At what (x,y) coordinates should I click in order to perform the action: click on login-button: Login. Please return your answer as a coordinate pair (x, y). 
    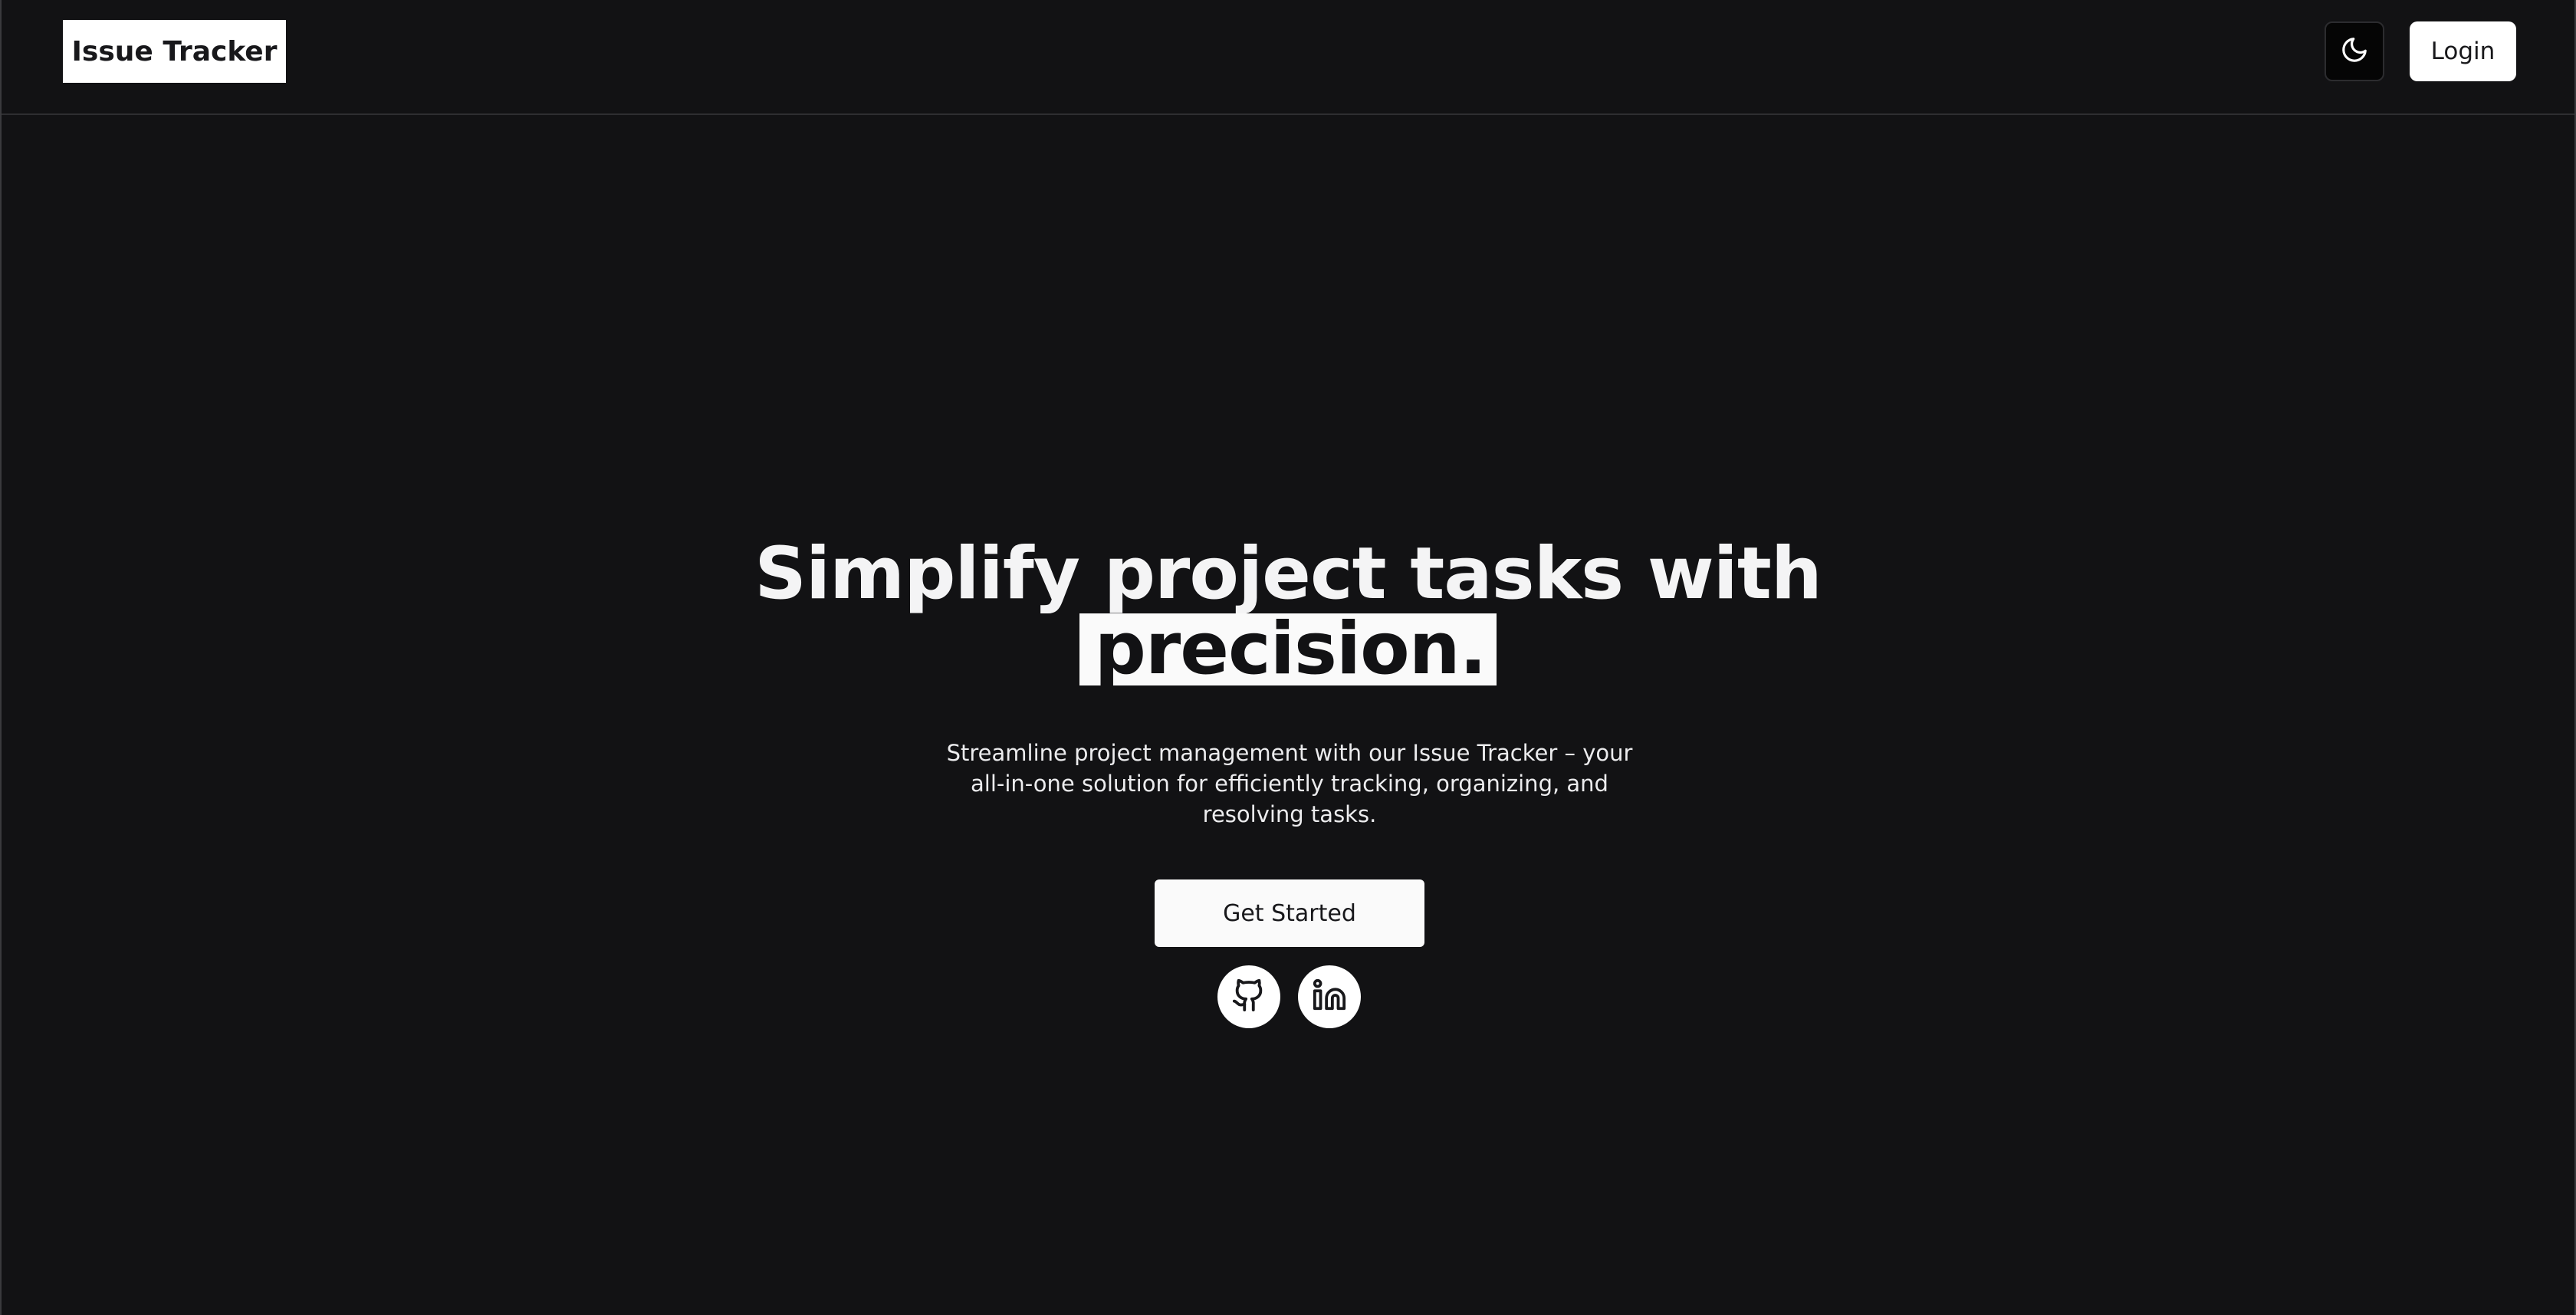
    Looking at the image, I should click on (2463, 51).